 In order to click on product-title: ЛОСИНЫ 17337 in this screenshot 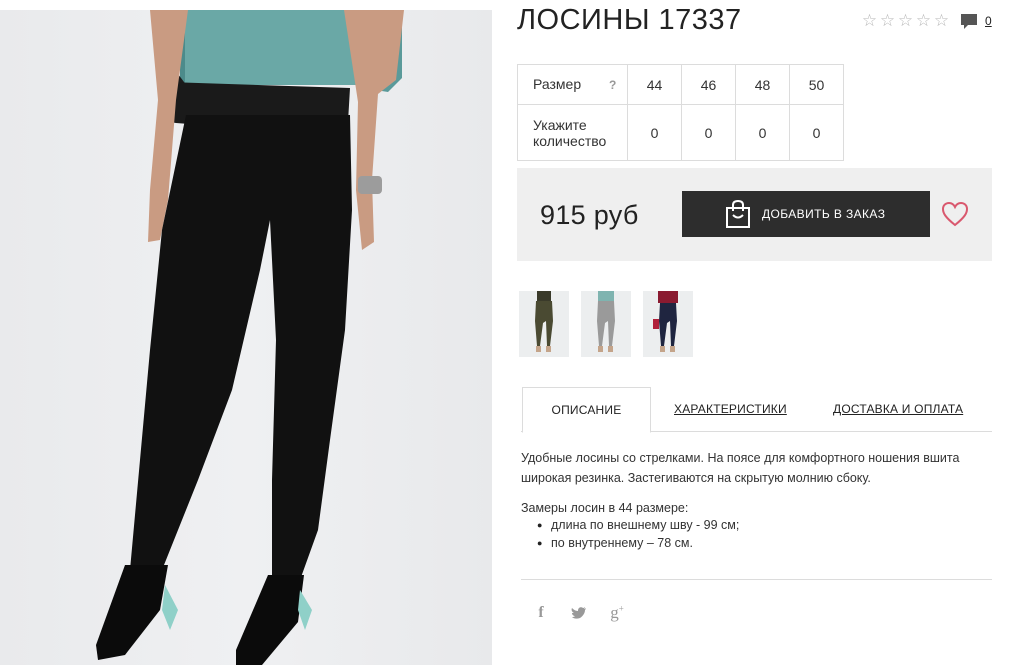, I will do `click(629, 20)`.